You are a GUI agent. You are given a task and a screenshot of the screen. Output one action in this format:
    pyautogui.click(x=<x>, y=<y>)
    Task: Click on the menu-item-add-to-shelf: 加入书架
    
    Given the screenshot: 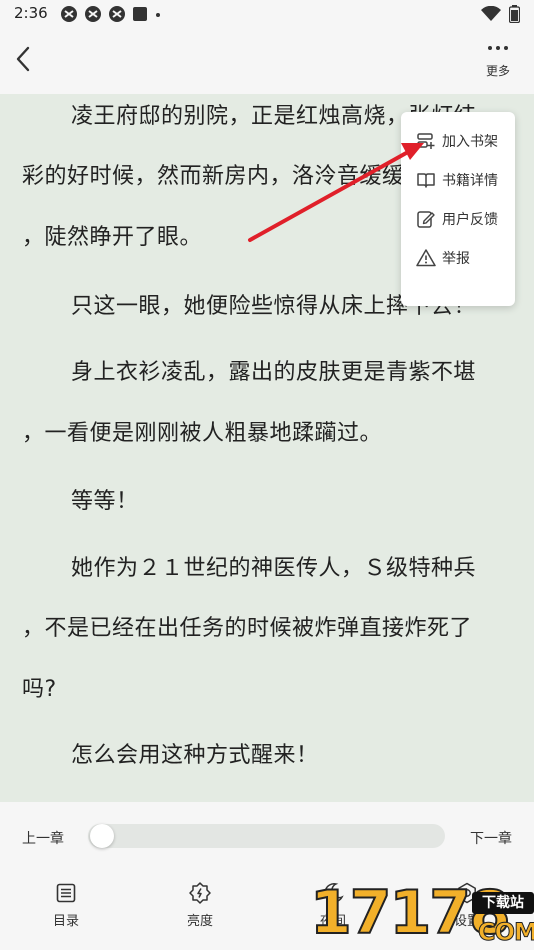 What is the action you would take?
    pyautogui.click(x=458, y=141)
    